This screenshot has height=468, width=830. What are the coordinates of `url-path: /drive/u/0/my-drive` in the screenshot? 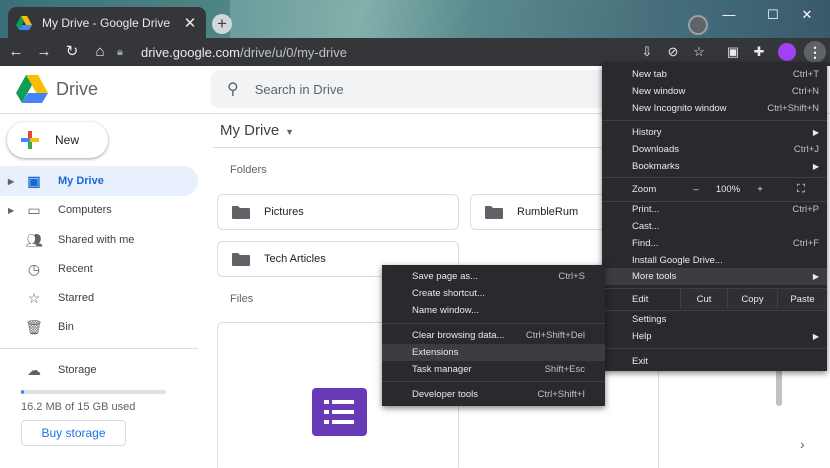 It's located at (293, 52).